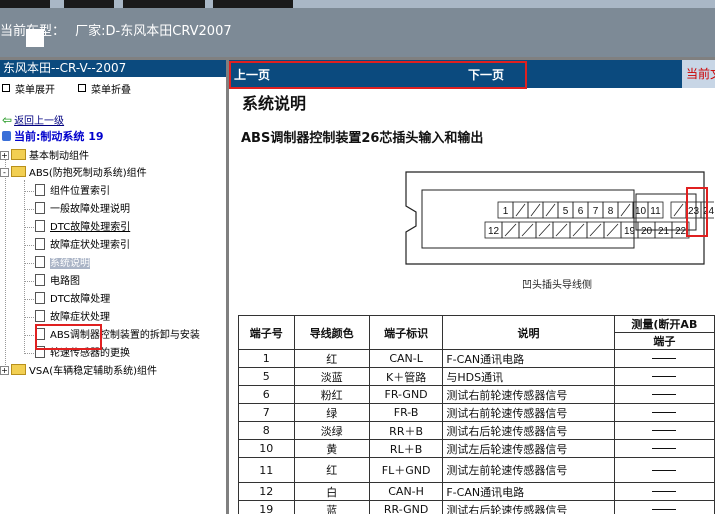  Describe the element at coordinates (82, 209) in the screenshot. I see `tree-item-general-troubleshooting: 一般故障处理说明` at that location.